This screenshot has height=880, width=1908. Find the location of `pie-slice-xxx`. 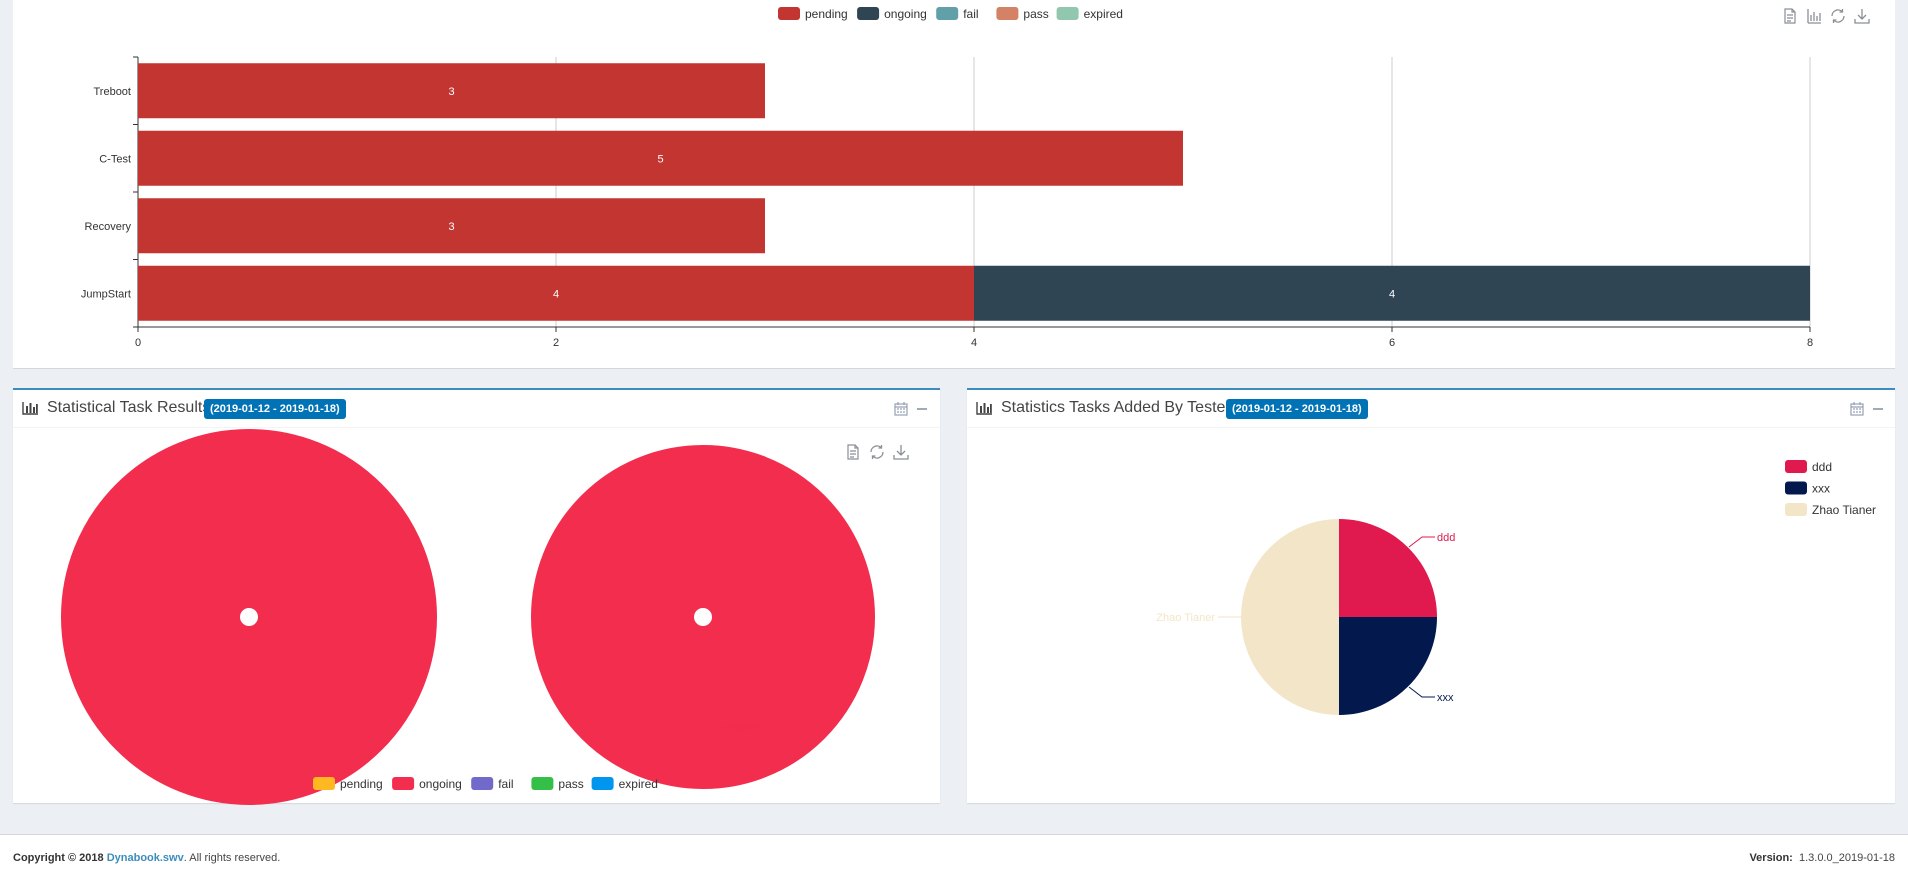

pie-slice-xxx is located at coordinates (1388, 666).